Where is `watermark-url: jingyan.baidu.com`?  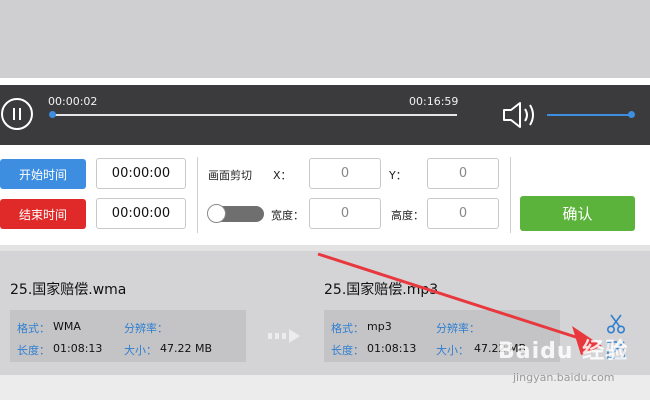 watermark-url: jingyan.baidu.com is located at coordinates (564, 377).